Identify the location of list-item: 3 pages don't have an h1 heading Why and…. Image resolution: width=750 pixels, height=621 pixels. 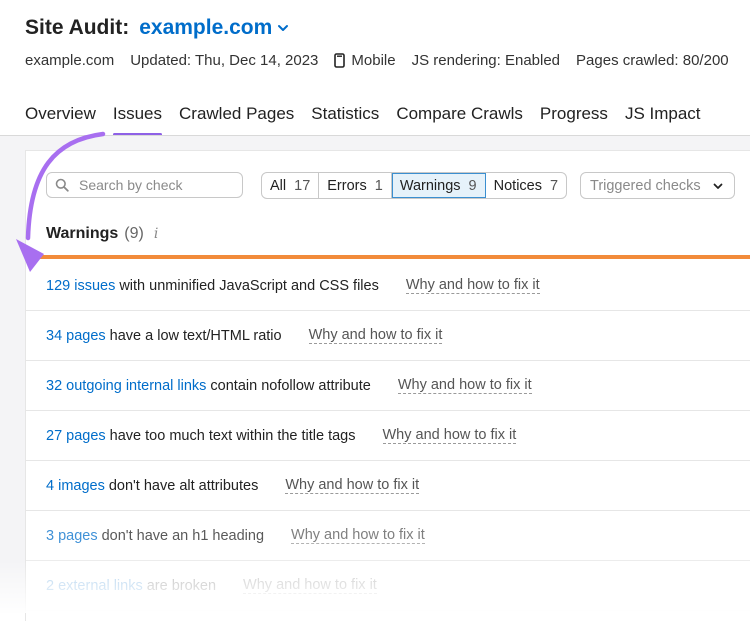
(388, 536).